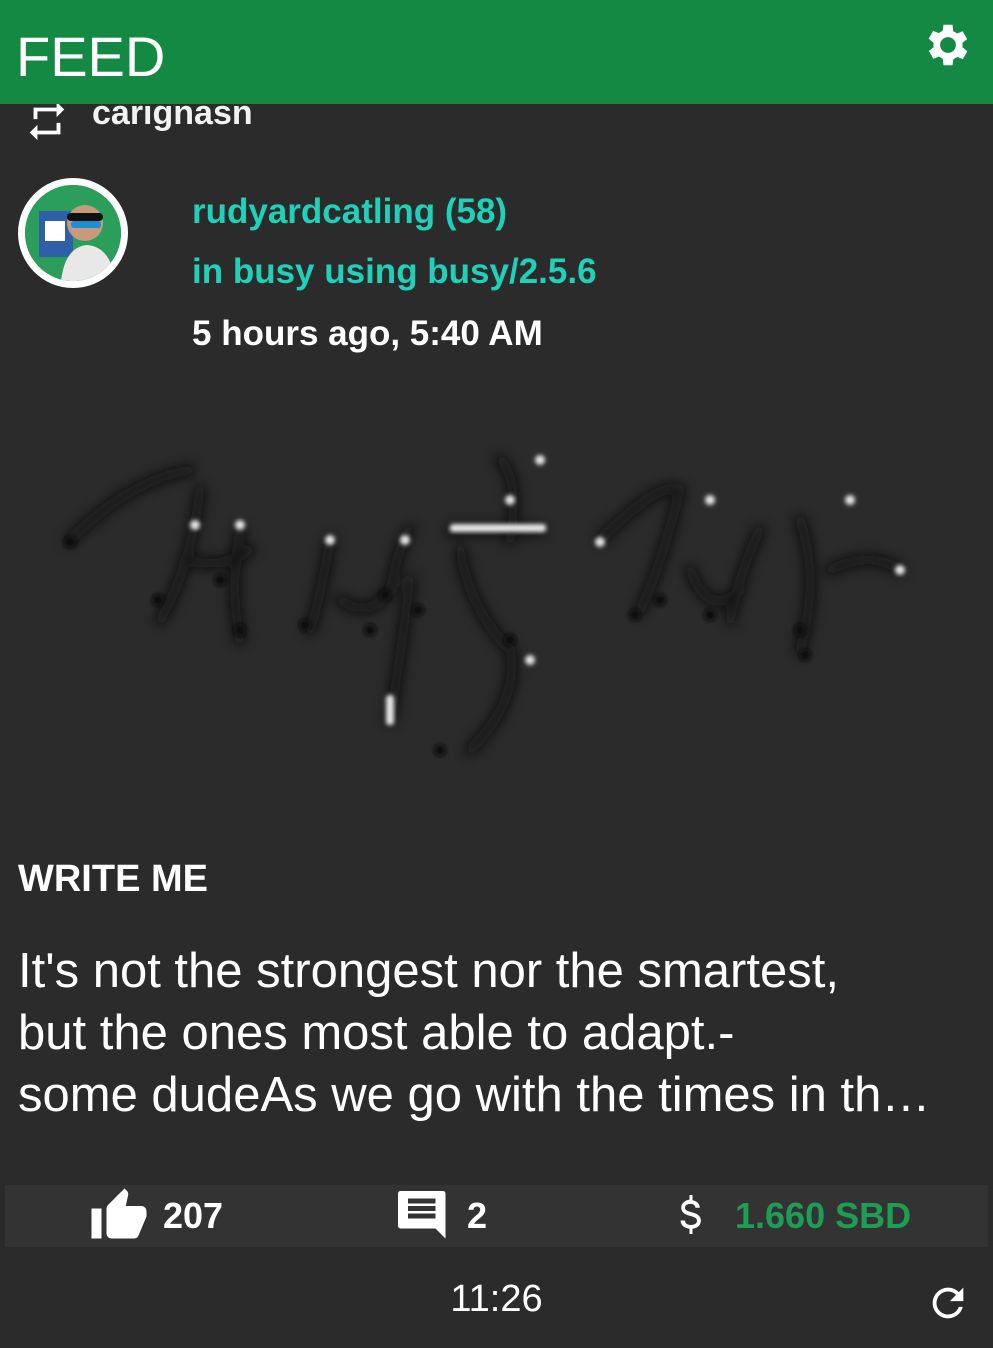 The image size is (993, 1348). I want to click on page-title: FEED, so click(91, 56).